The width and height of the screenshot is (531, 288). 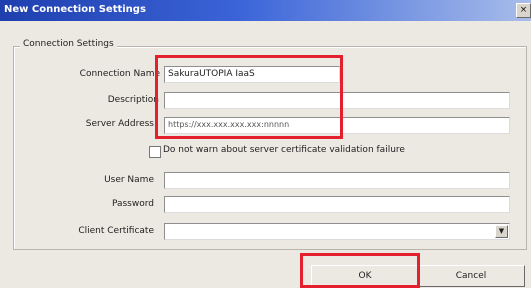 I want to click on highlight-box-fields, so click(x=249, y=97).